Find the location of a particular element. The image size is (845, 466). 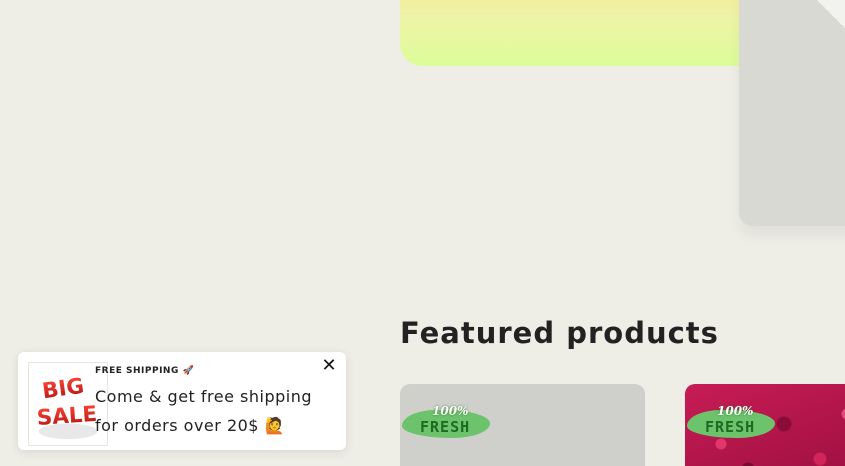

svg-text: BIG is located at coordinates (63, 389).